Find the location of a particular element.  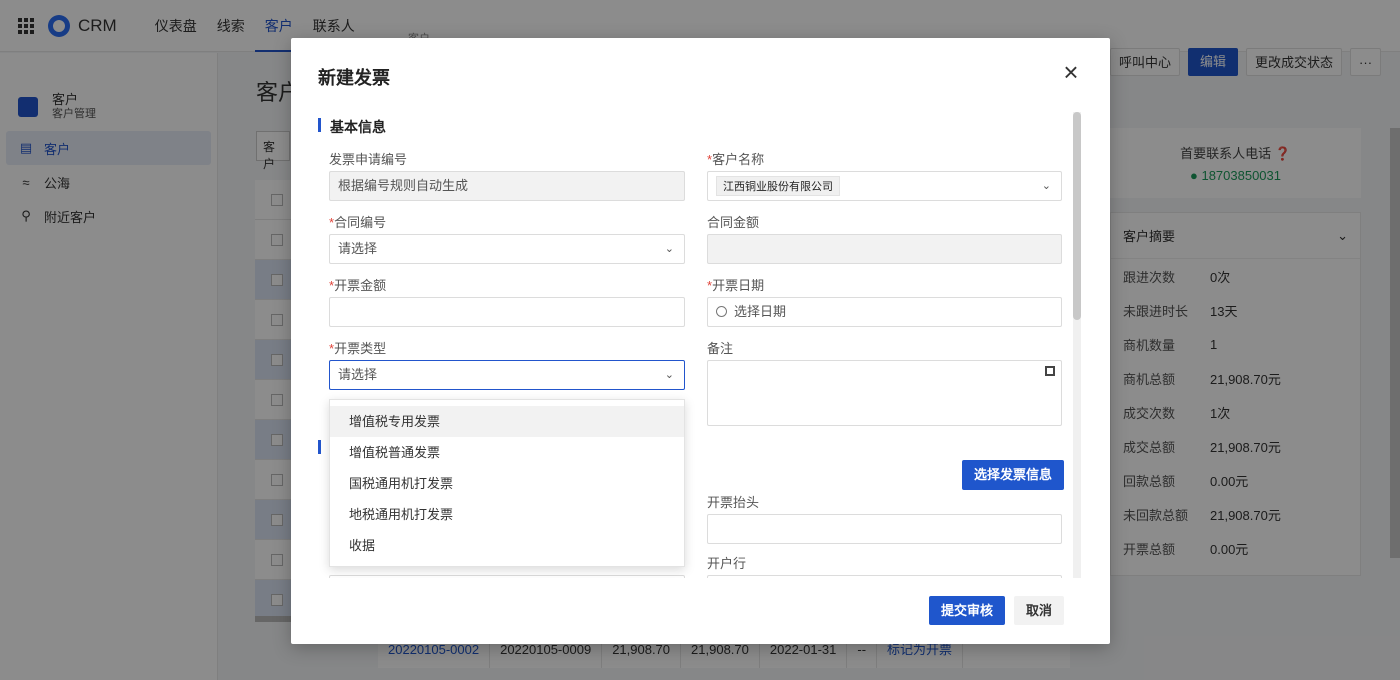

remark-label: 备注 is located at coordinates (720, 348).